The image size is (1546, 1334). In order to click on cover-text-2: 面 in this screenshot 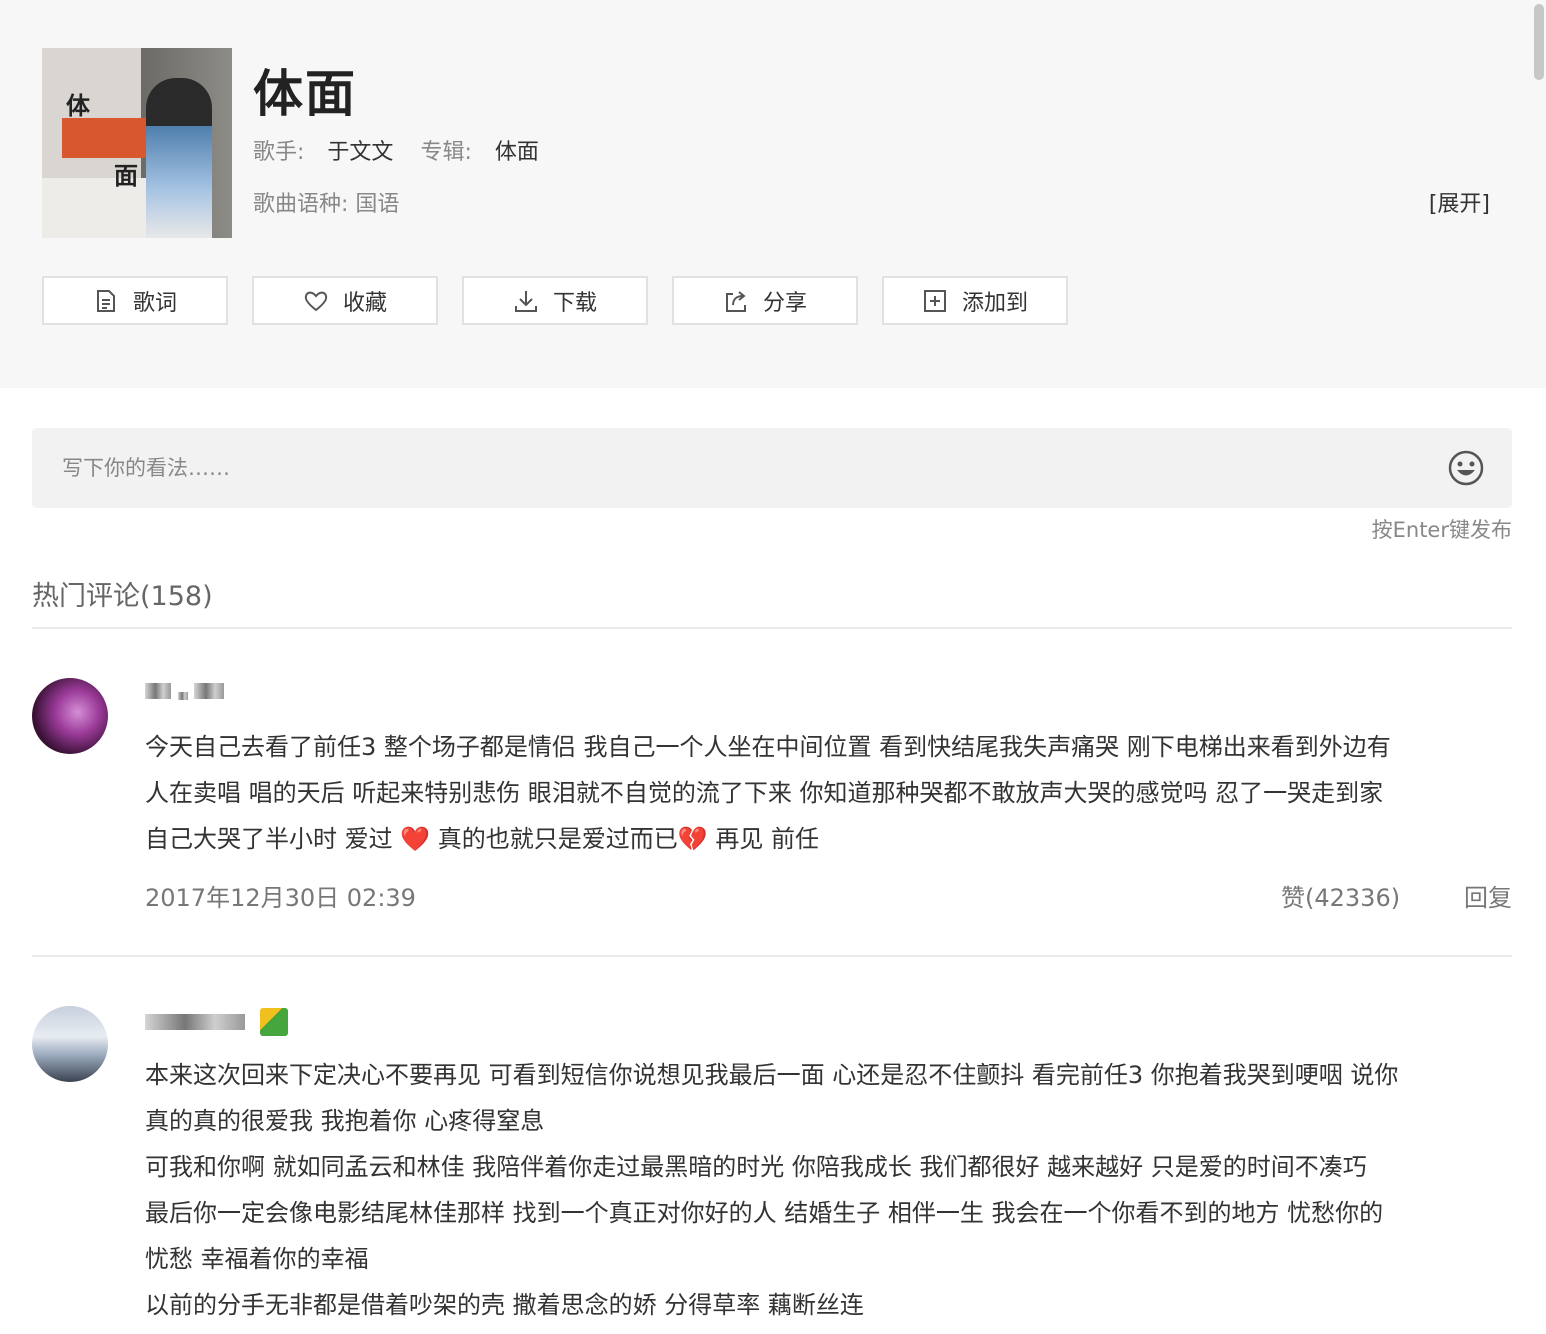, I will do `click(126, 175)`.